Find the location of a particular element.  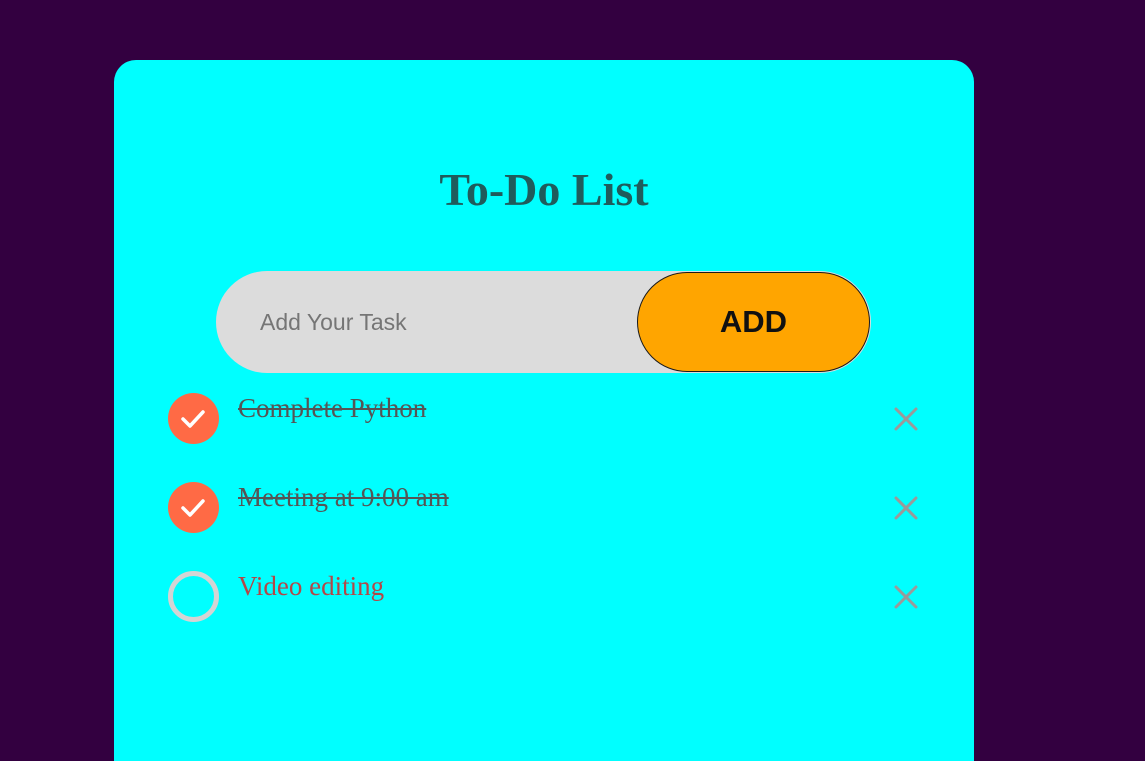

task-input-row: ADD is located at coordinates (543, 322).